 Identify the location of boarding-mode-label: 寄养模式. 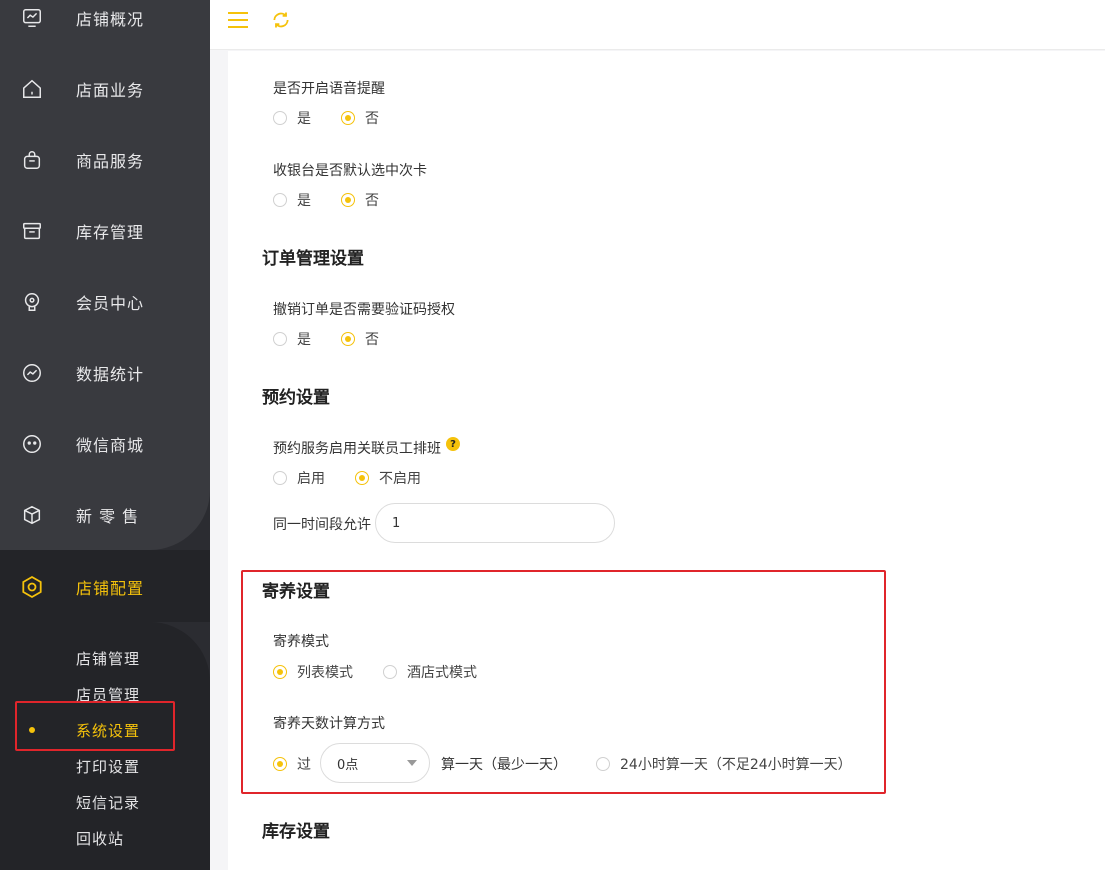
(301, 642).